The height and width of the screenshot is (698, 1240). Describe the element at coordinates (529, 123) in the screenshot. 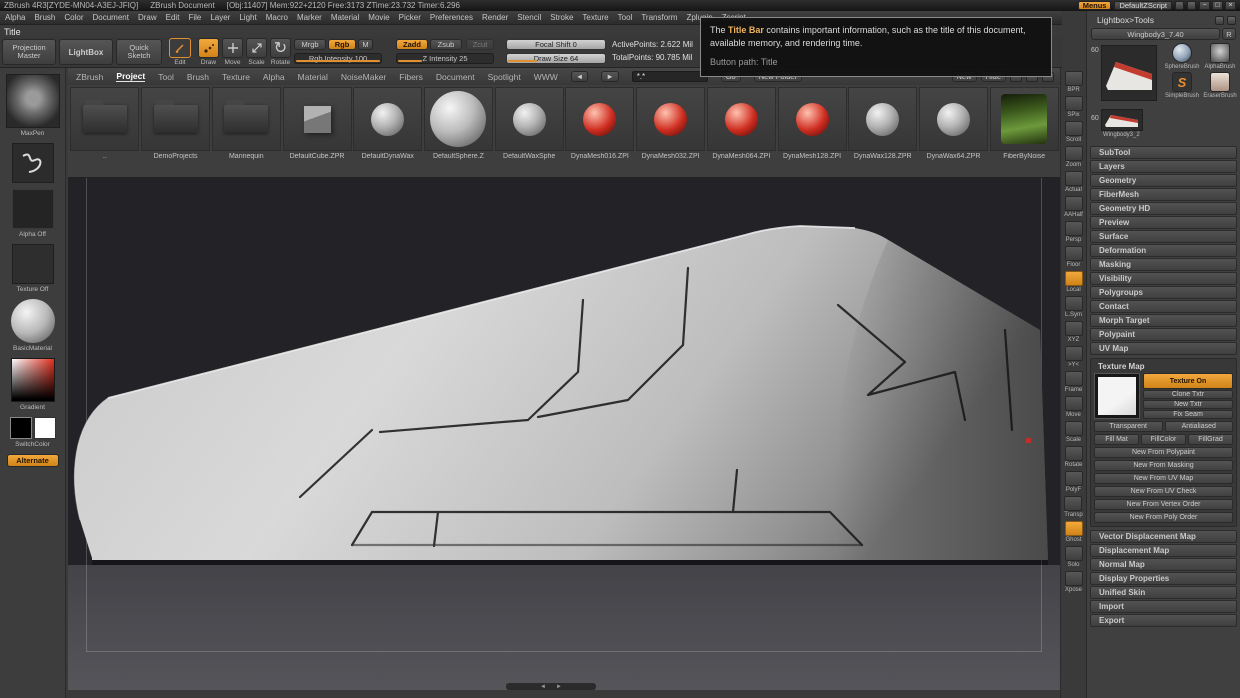

I see `lightbox-item: DefaultWaxSphe` at that location.